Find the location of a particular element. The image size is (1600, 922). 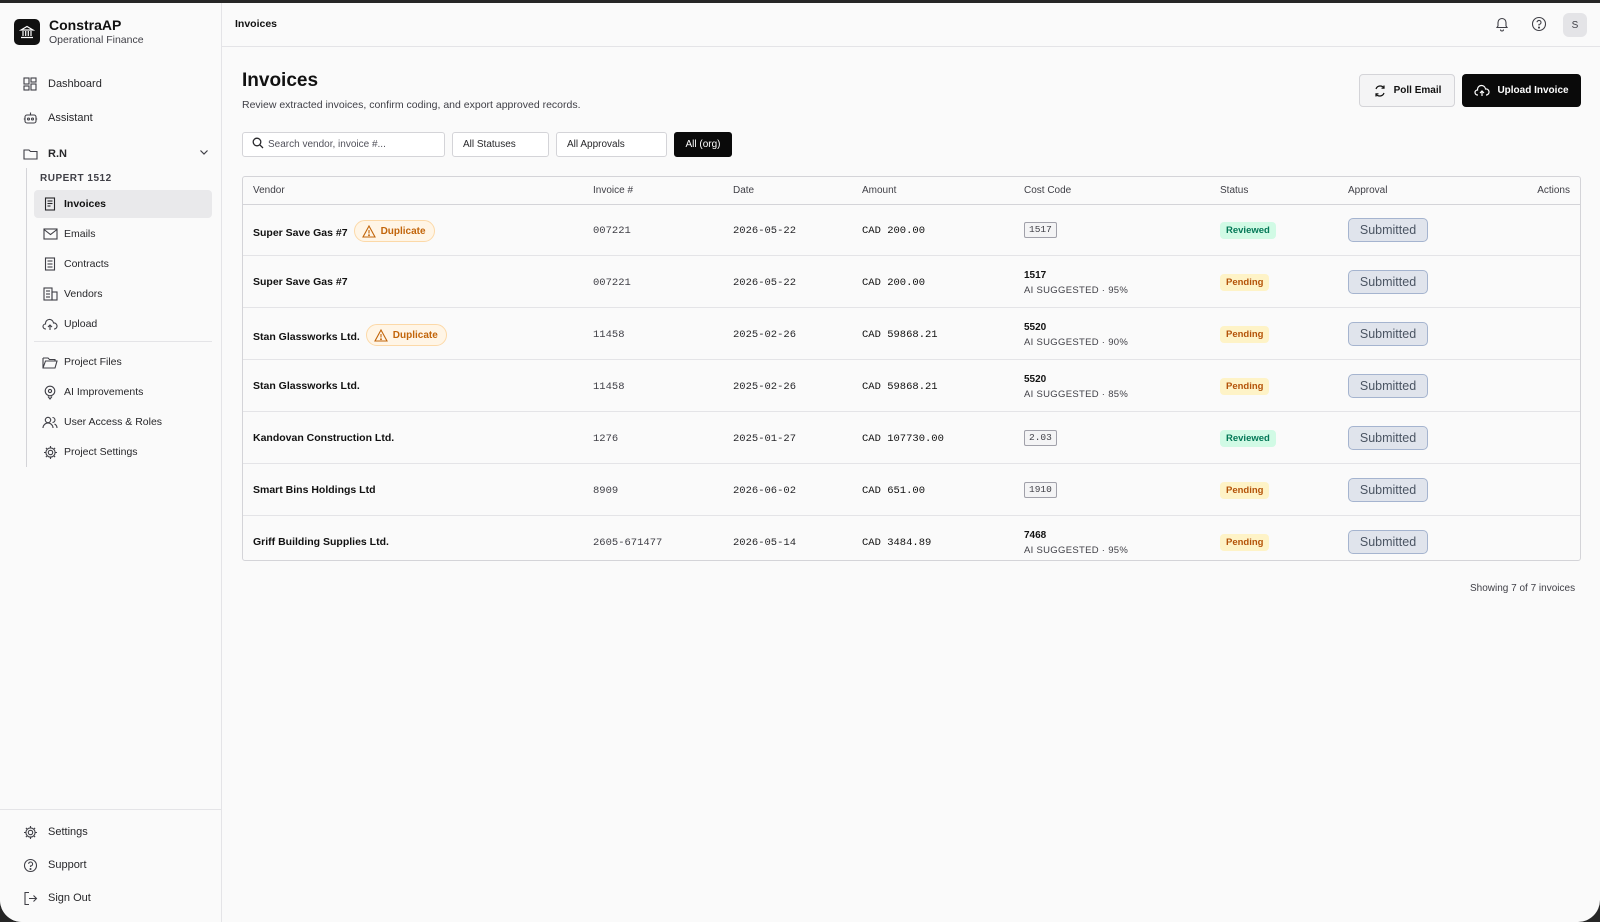

avatar: S is located at coordinates (1575, 25).